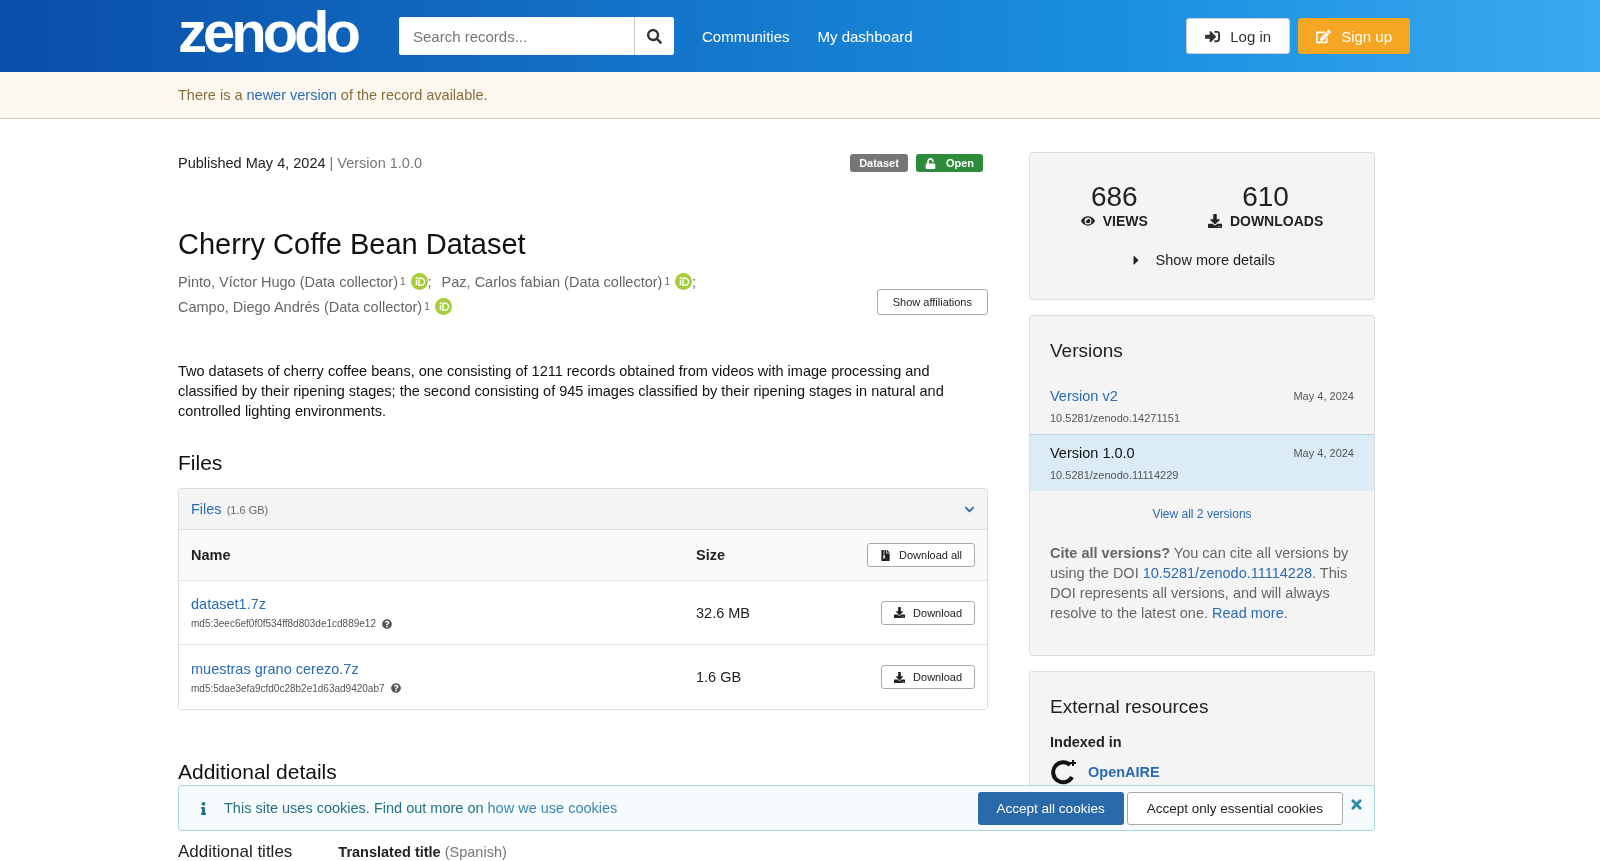 The image size is (1600, 861). Describe the element at coordinates (1086, 742) in the screenshot. I see `indexed-in-label: Indexed in` at that location.